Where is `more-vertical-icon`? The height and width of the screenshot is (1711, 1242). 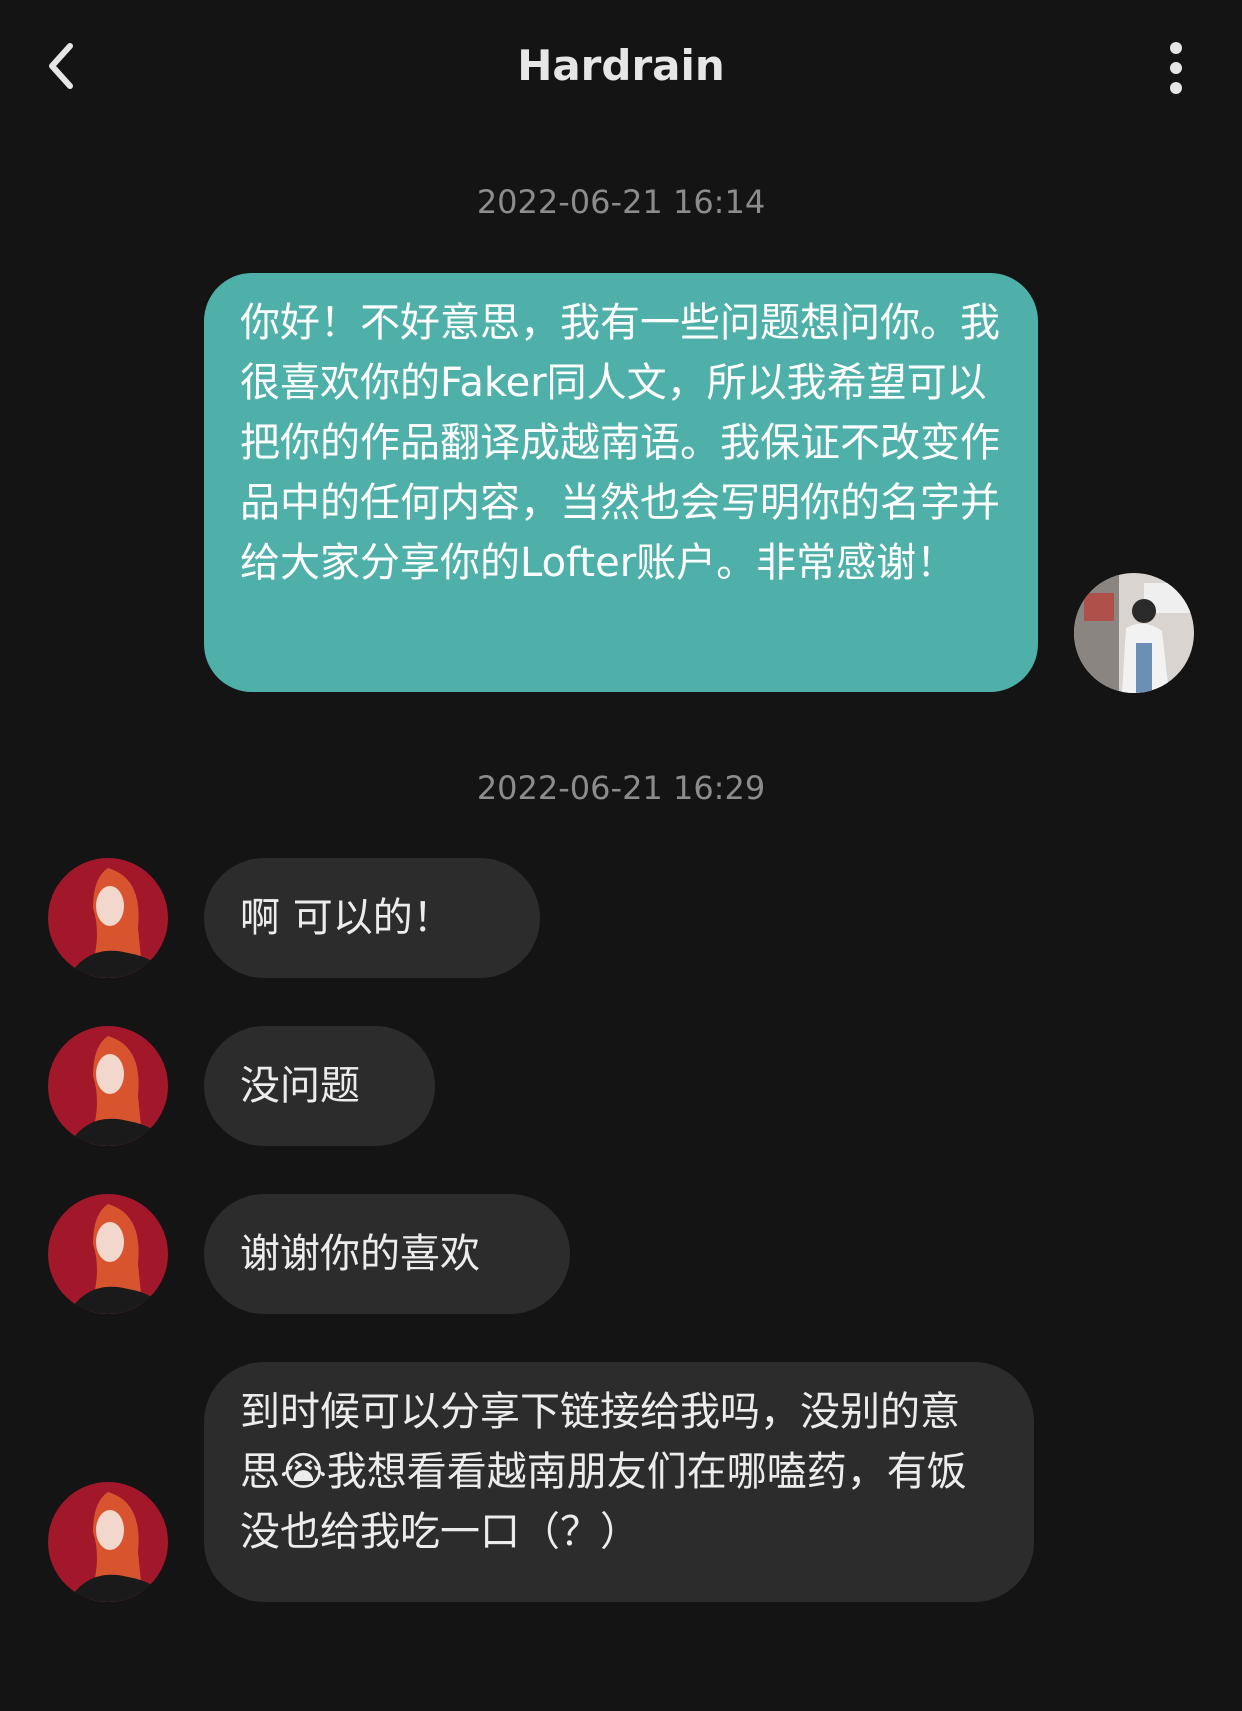 more-vertical-icon is located at coordinates (1176, 68).